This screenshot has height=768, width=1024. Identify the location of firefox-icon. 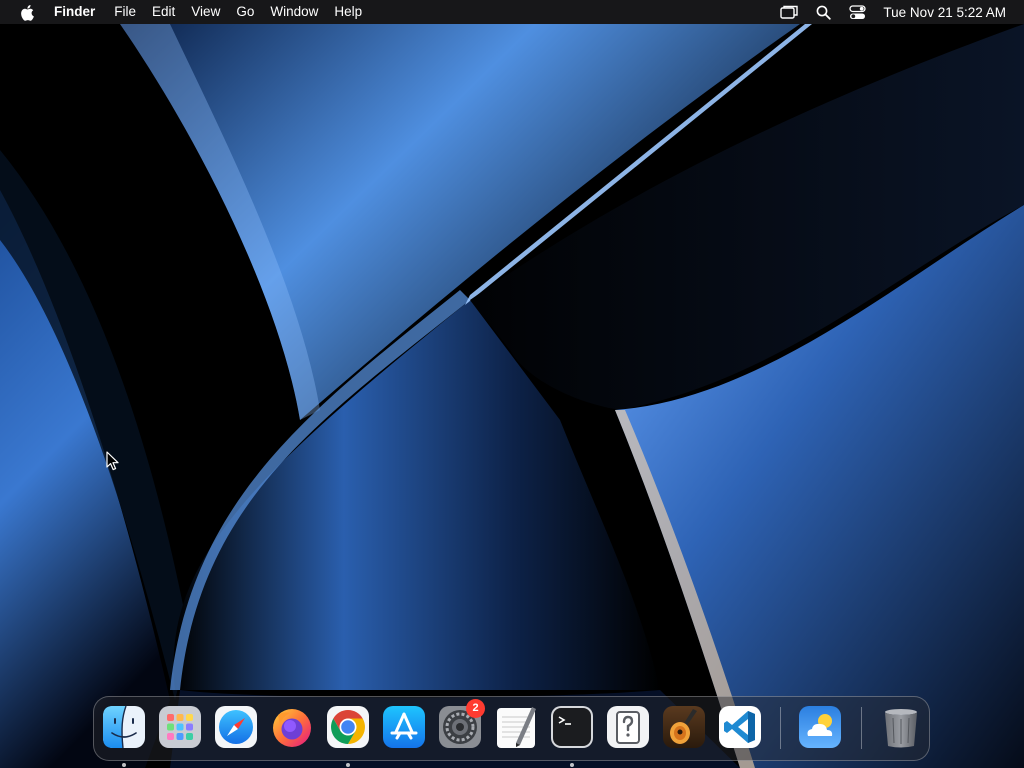
(292, 728).